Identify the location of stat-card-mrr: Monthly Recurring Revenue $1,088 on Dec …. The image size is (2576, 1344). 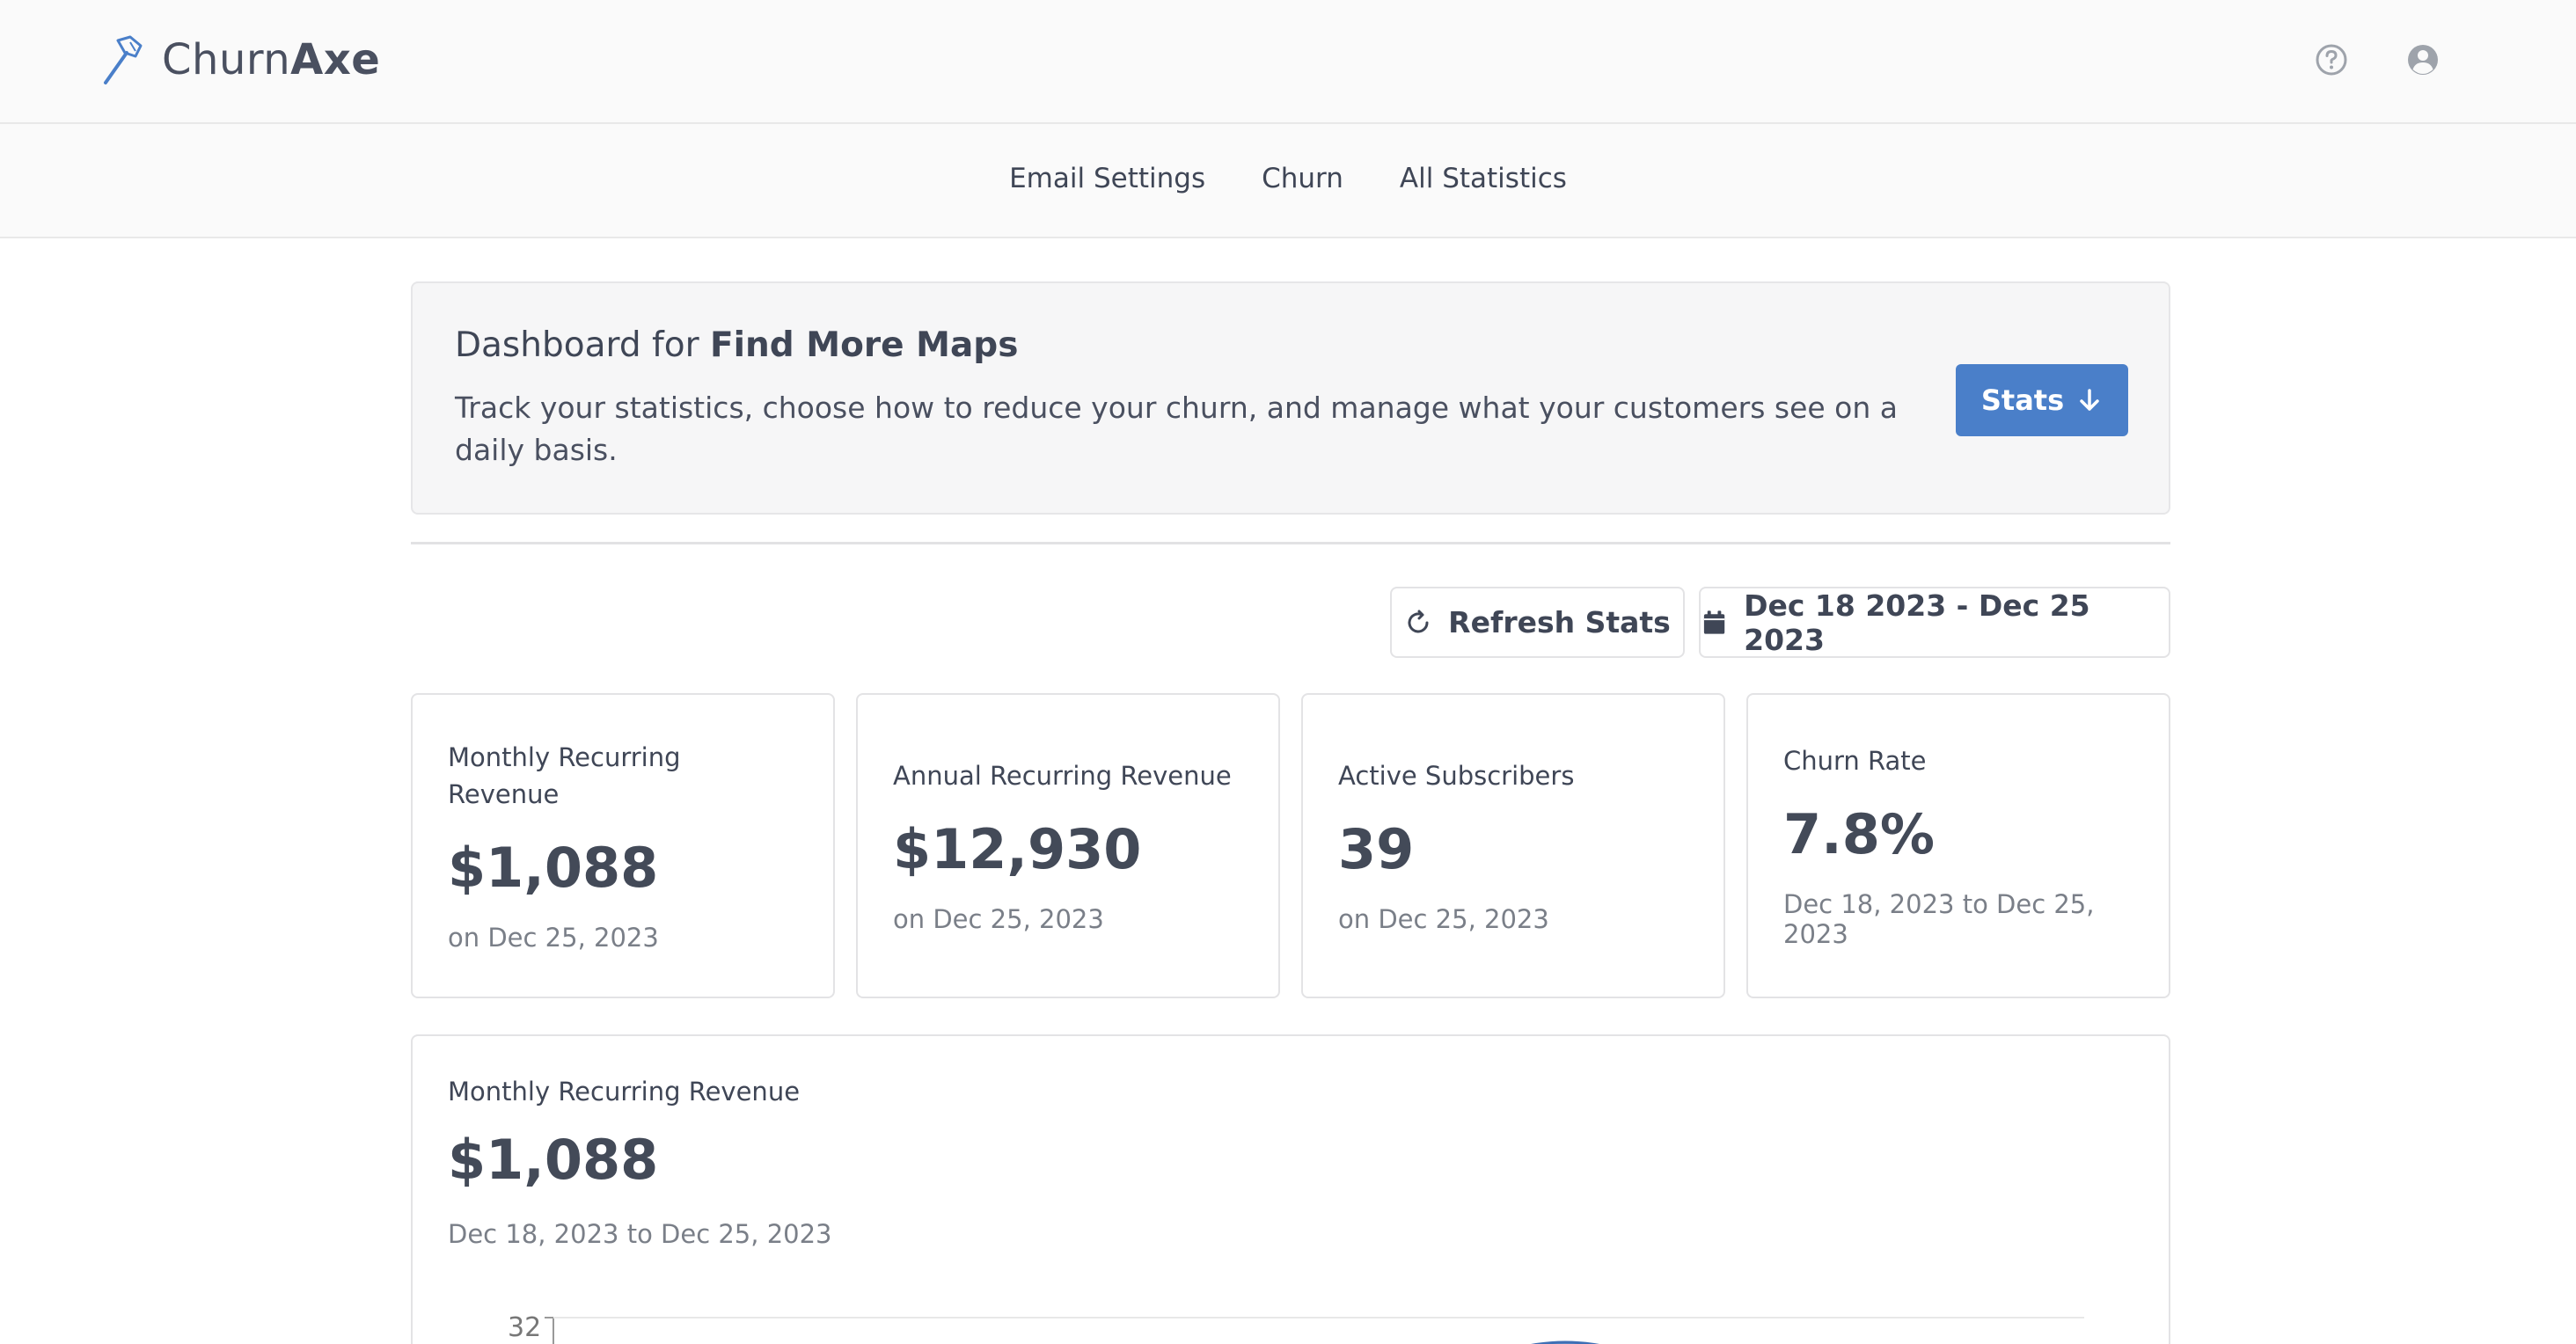
(623, 845).